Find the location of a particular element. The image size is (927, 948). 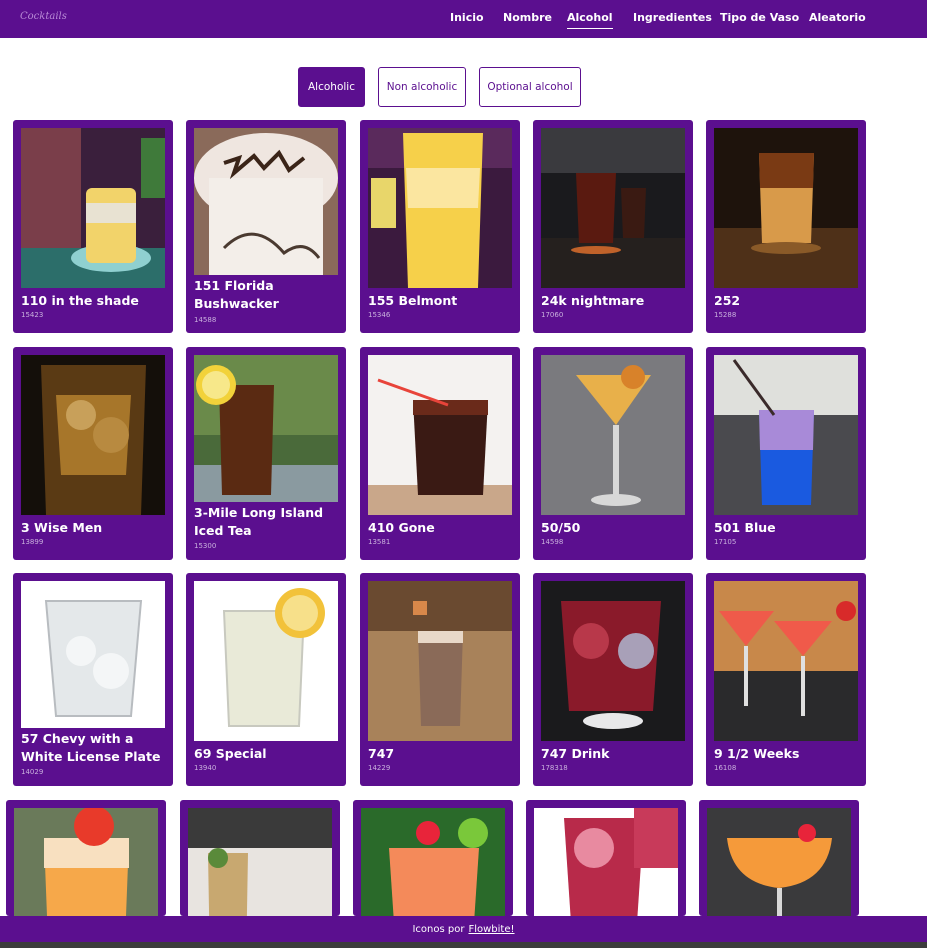

drink-card: 3-Mile Long Island Iced Tea 15300 is located at coordinates (266, 453).